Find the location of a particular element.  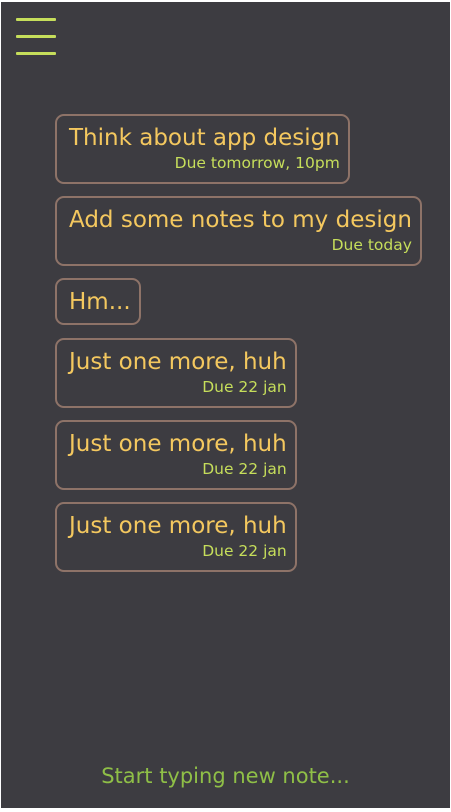

note-due-date: Due tomorrow, 10pm is located at coordinates (257, 163).